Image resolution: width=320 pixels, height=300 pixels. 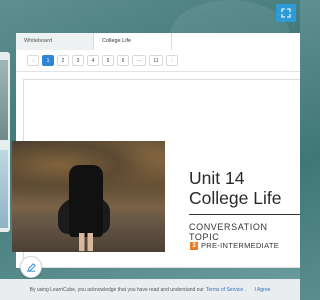 I want to click on level-label: PRE-INTERMEDIATE, so click(x=240, y=245).